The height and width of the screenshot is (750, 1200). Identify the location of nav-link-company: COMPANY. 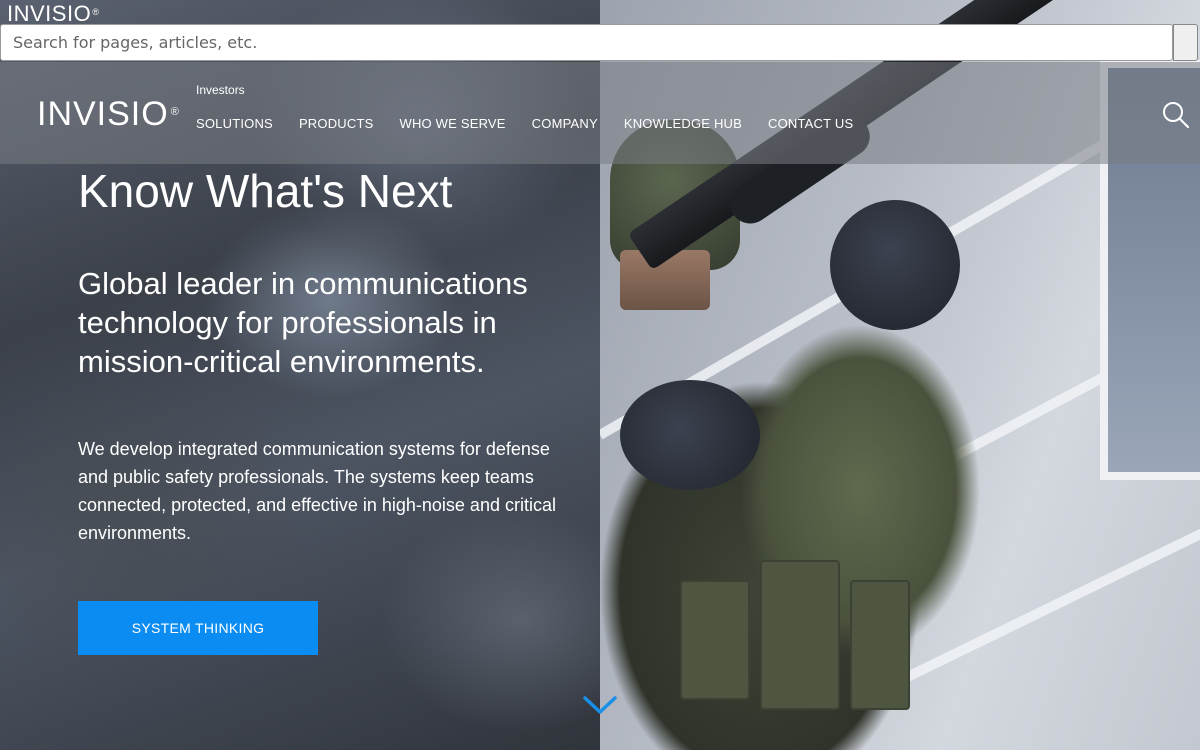
(565, 123).